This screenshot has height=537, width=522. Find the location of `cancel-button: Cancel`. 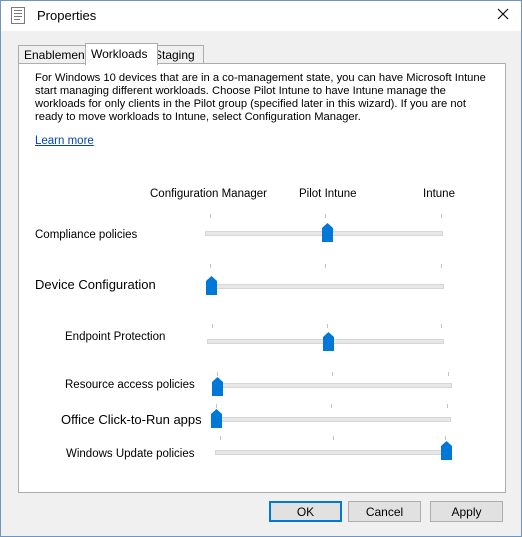

cancel-button: Cancel is located at coordinates (384, 511).